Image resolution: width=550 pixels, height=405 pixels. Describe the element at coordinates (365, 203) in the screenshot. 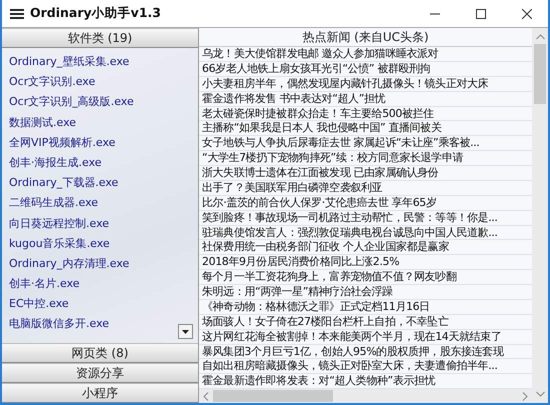

I see `news-item: 比尔·盖茨的前合伙人保罗·艾伦患癌去世 享年65岁` at that location.